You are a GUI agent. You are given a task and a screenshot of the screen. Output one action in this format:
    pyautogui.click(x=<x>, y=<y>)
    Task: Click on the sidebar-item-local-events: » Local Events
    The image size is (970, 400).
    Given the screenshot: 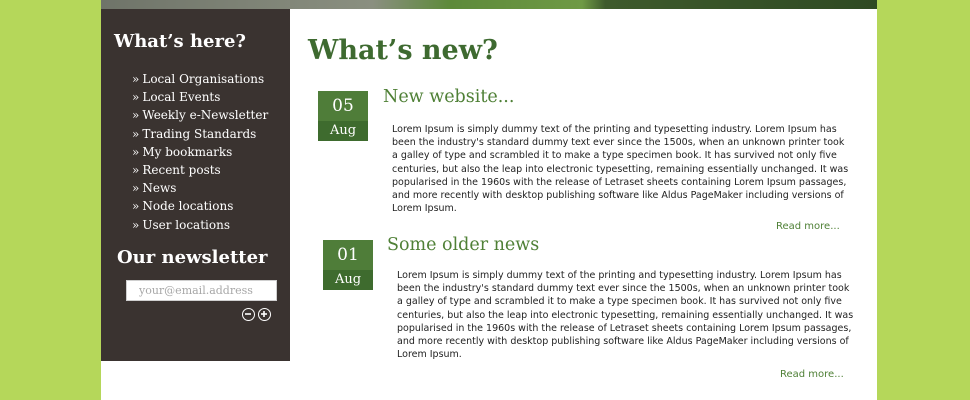 What is the action you would take?
    pyautogui.click(x=200, y=97)
    